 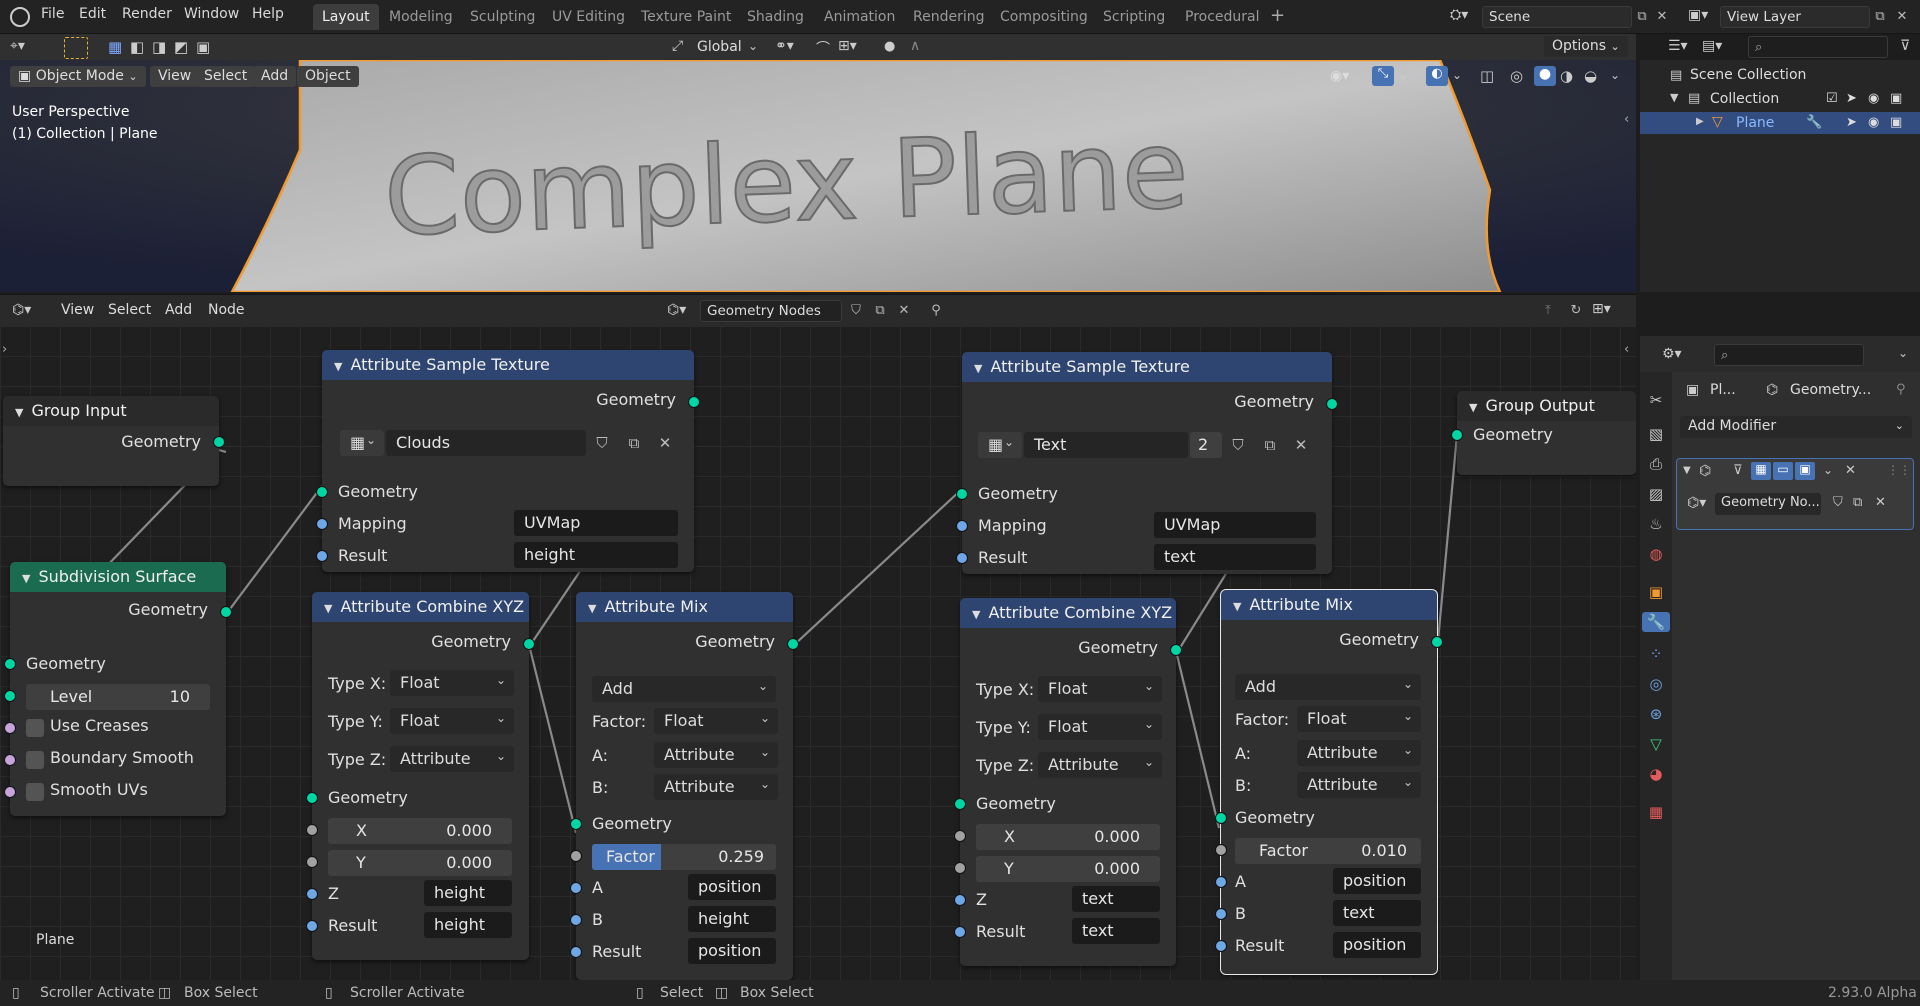 I want to click on z-field: text, so click(x=1116, y=899).